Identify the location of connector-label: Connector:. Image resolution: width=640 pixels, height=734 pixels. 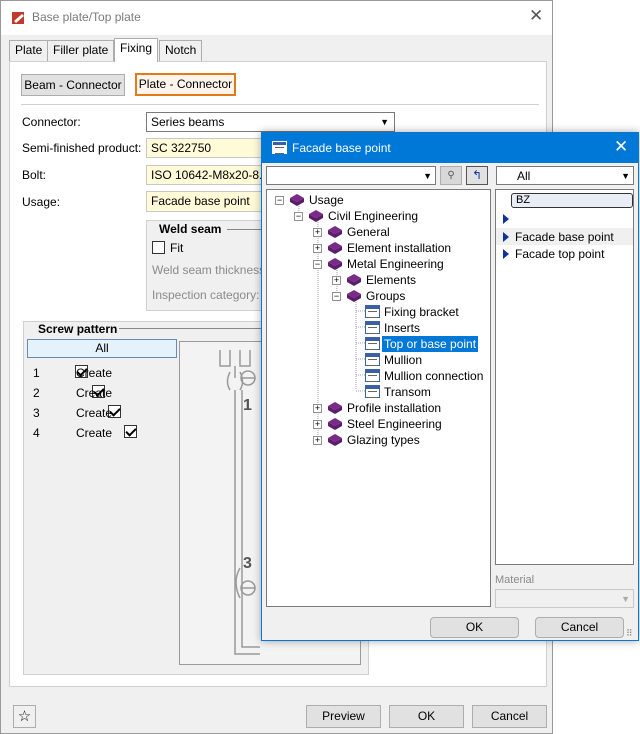
(51, 122).